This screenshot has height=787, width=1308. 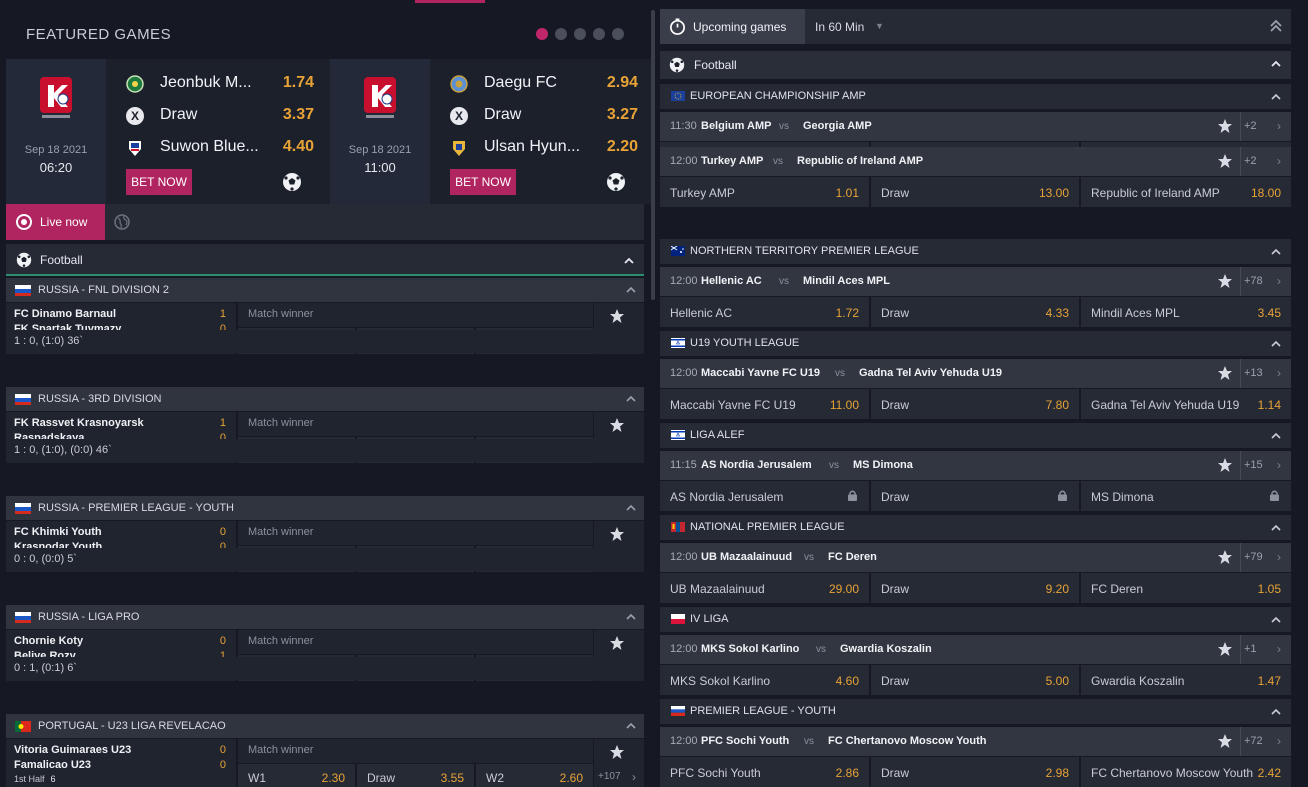 What do you see at coordinates (975, 96) in the screenshot?
I see `league-header: EUROPEAN CHAMPIONSHIP AMP` at bounding box center [975, 96].